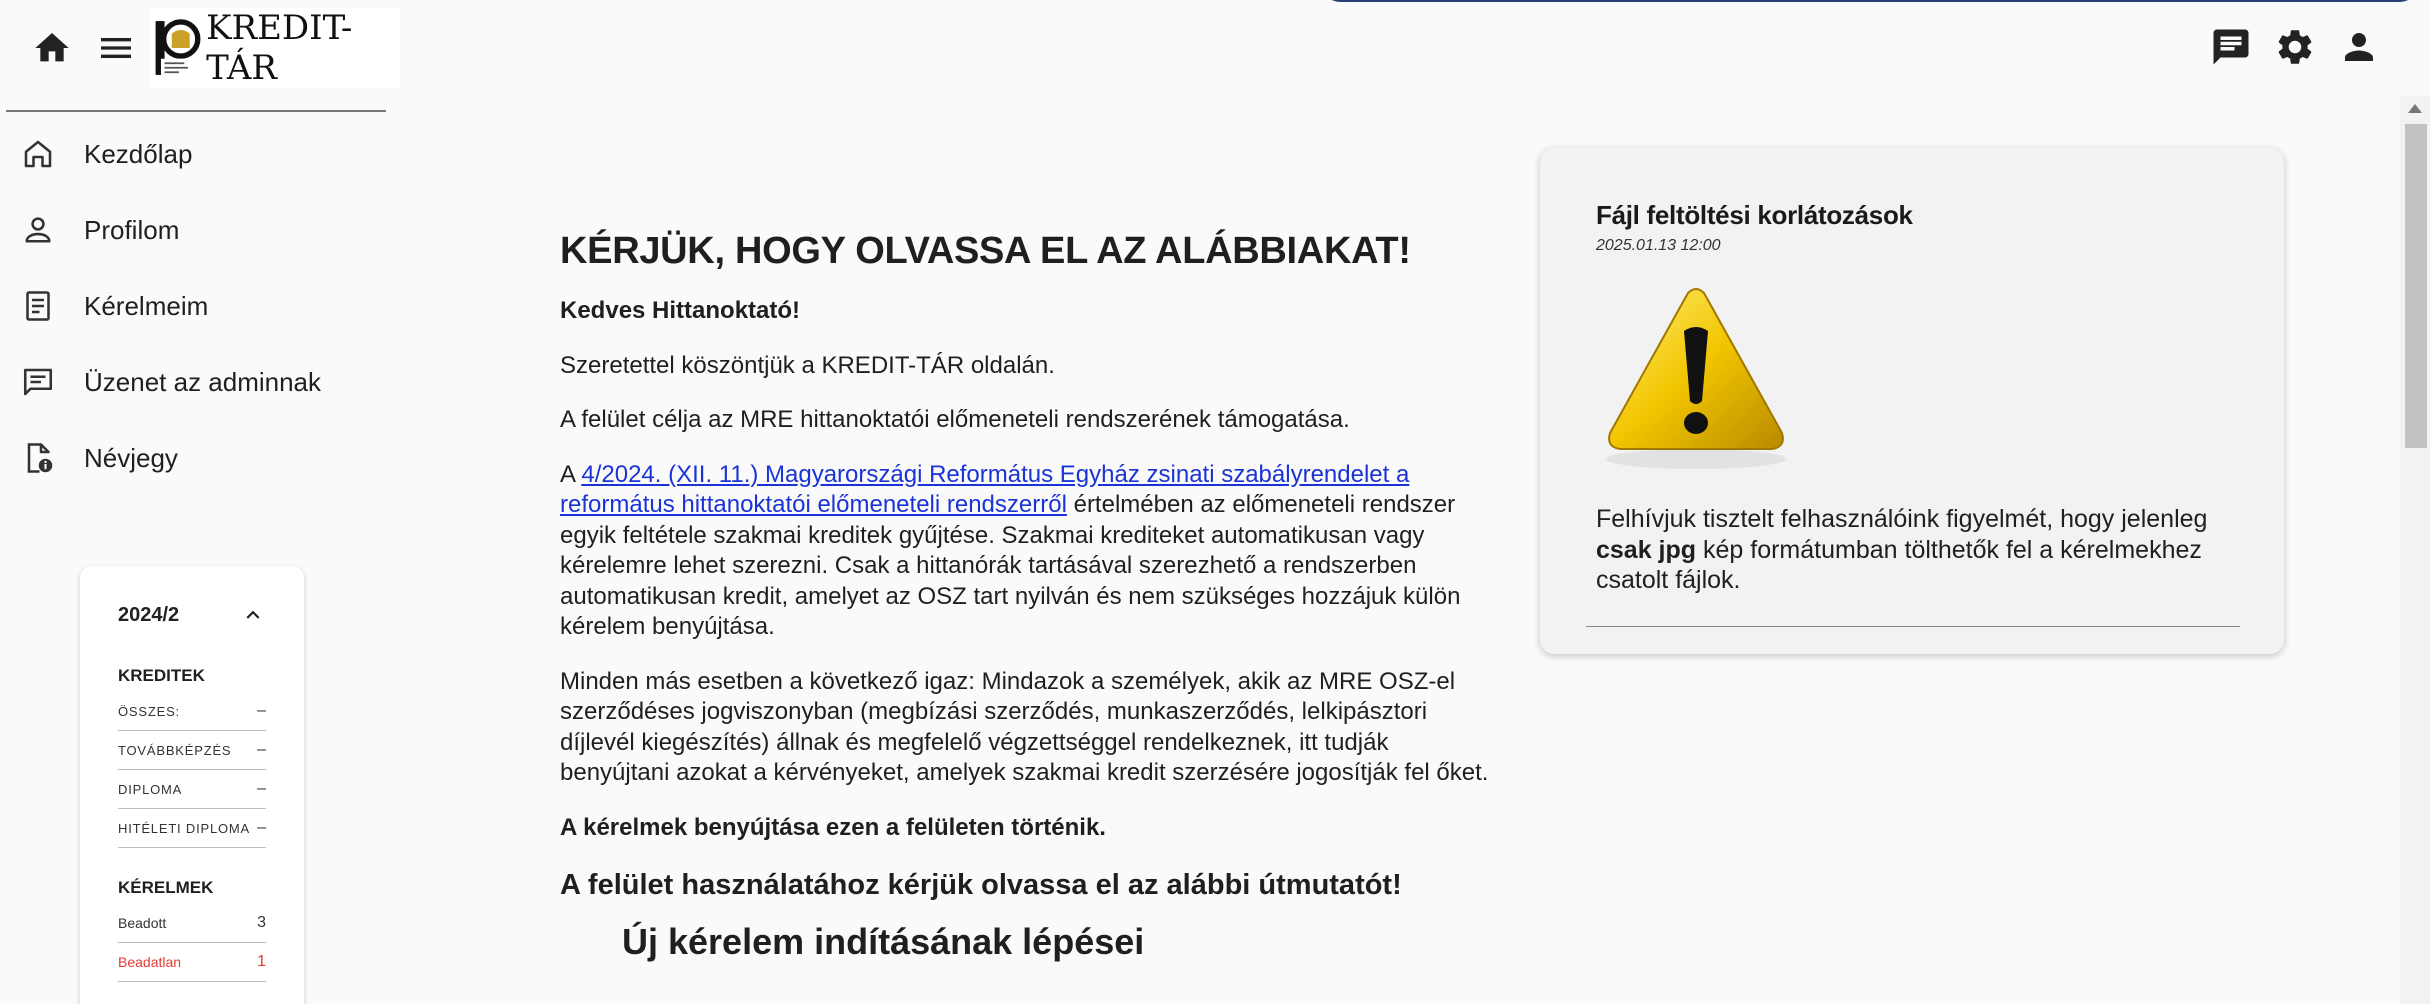 The width and height of the screenshot is (2430, 1004). I want to click on message-icon, so click(38, 382).